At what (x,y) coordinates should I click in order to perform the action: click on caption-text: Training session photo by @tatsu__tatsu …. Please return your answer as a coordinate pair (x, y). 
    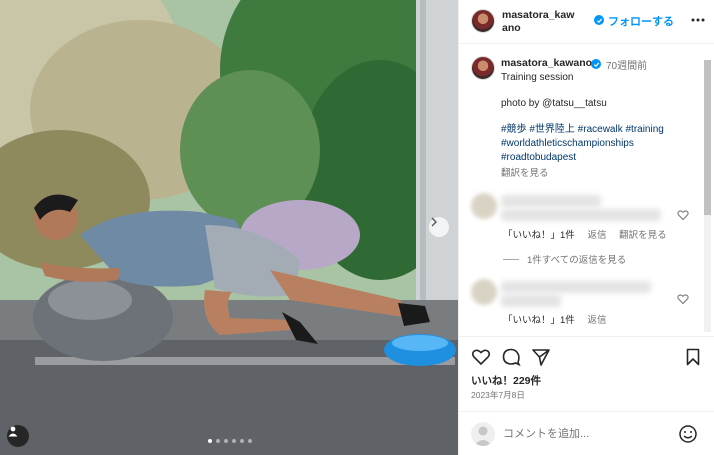
    Looking at the image, I should click on (599, 118).